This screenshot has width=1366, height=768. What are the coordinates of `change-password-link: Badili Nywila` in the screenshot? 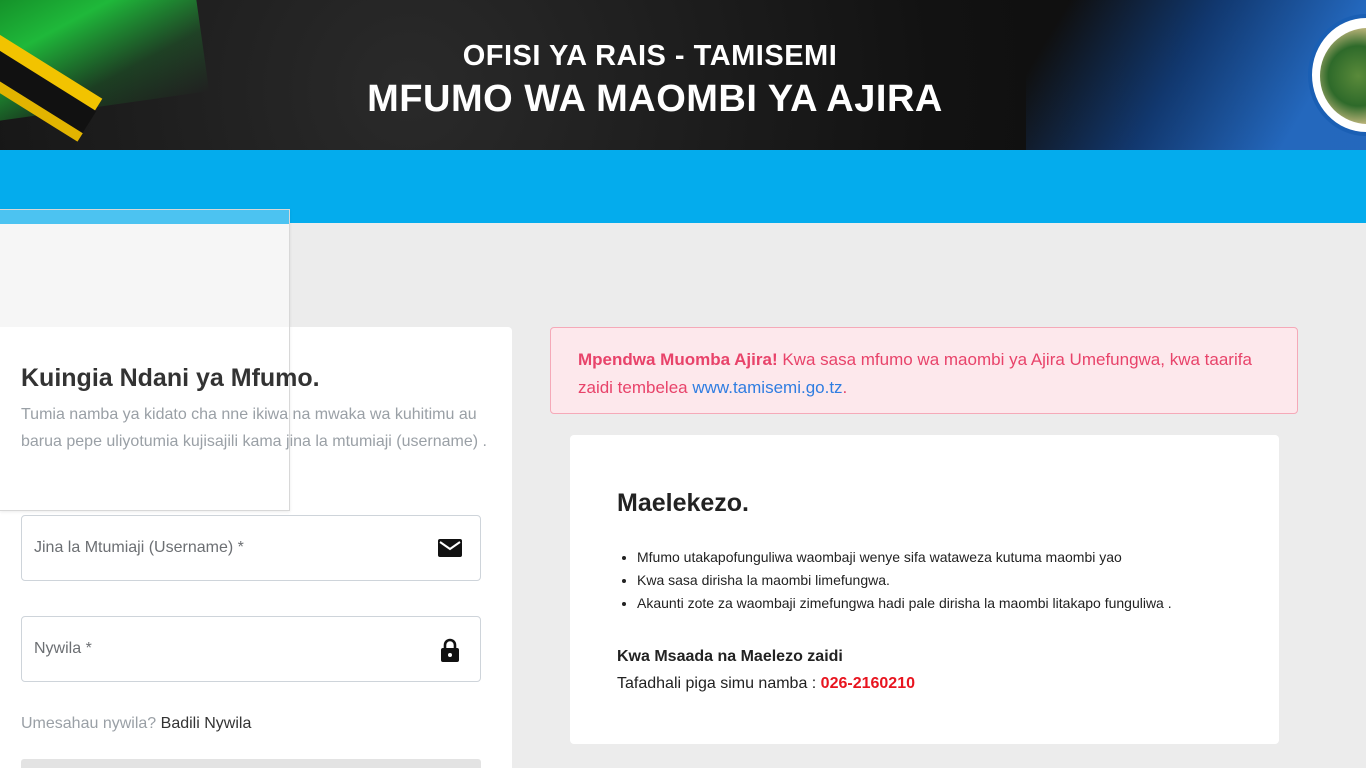 It's located at (206, 723).